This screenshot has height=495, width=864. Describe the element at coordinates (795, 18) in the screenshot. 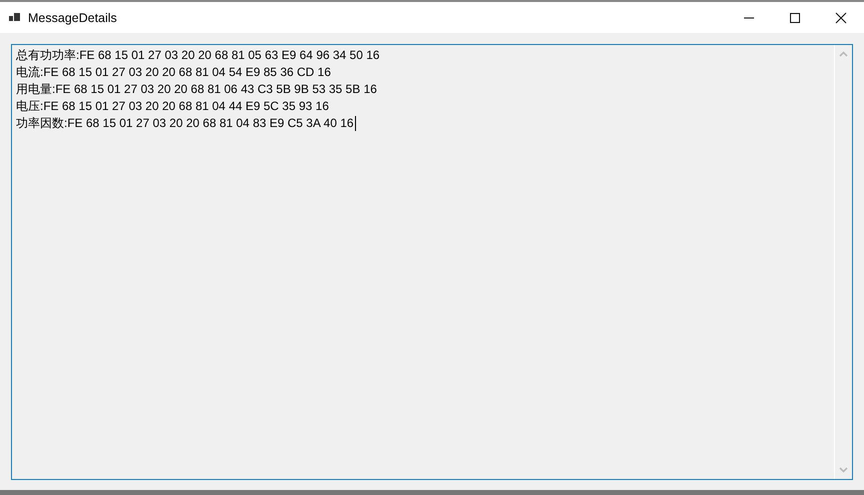

I see `maximize-icon` at that location.